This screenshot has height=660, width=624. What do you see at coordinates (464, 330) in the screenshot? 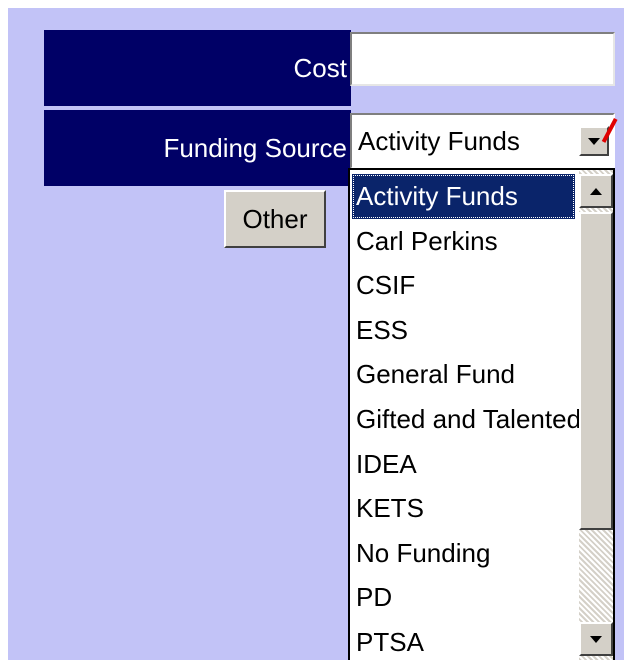
I see `dropdown-option: ESS` at bounding box center [464, 330].